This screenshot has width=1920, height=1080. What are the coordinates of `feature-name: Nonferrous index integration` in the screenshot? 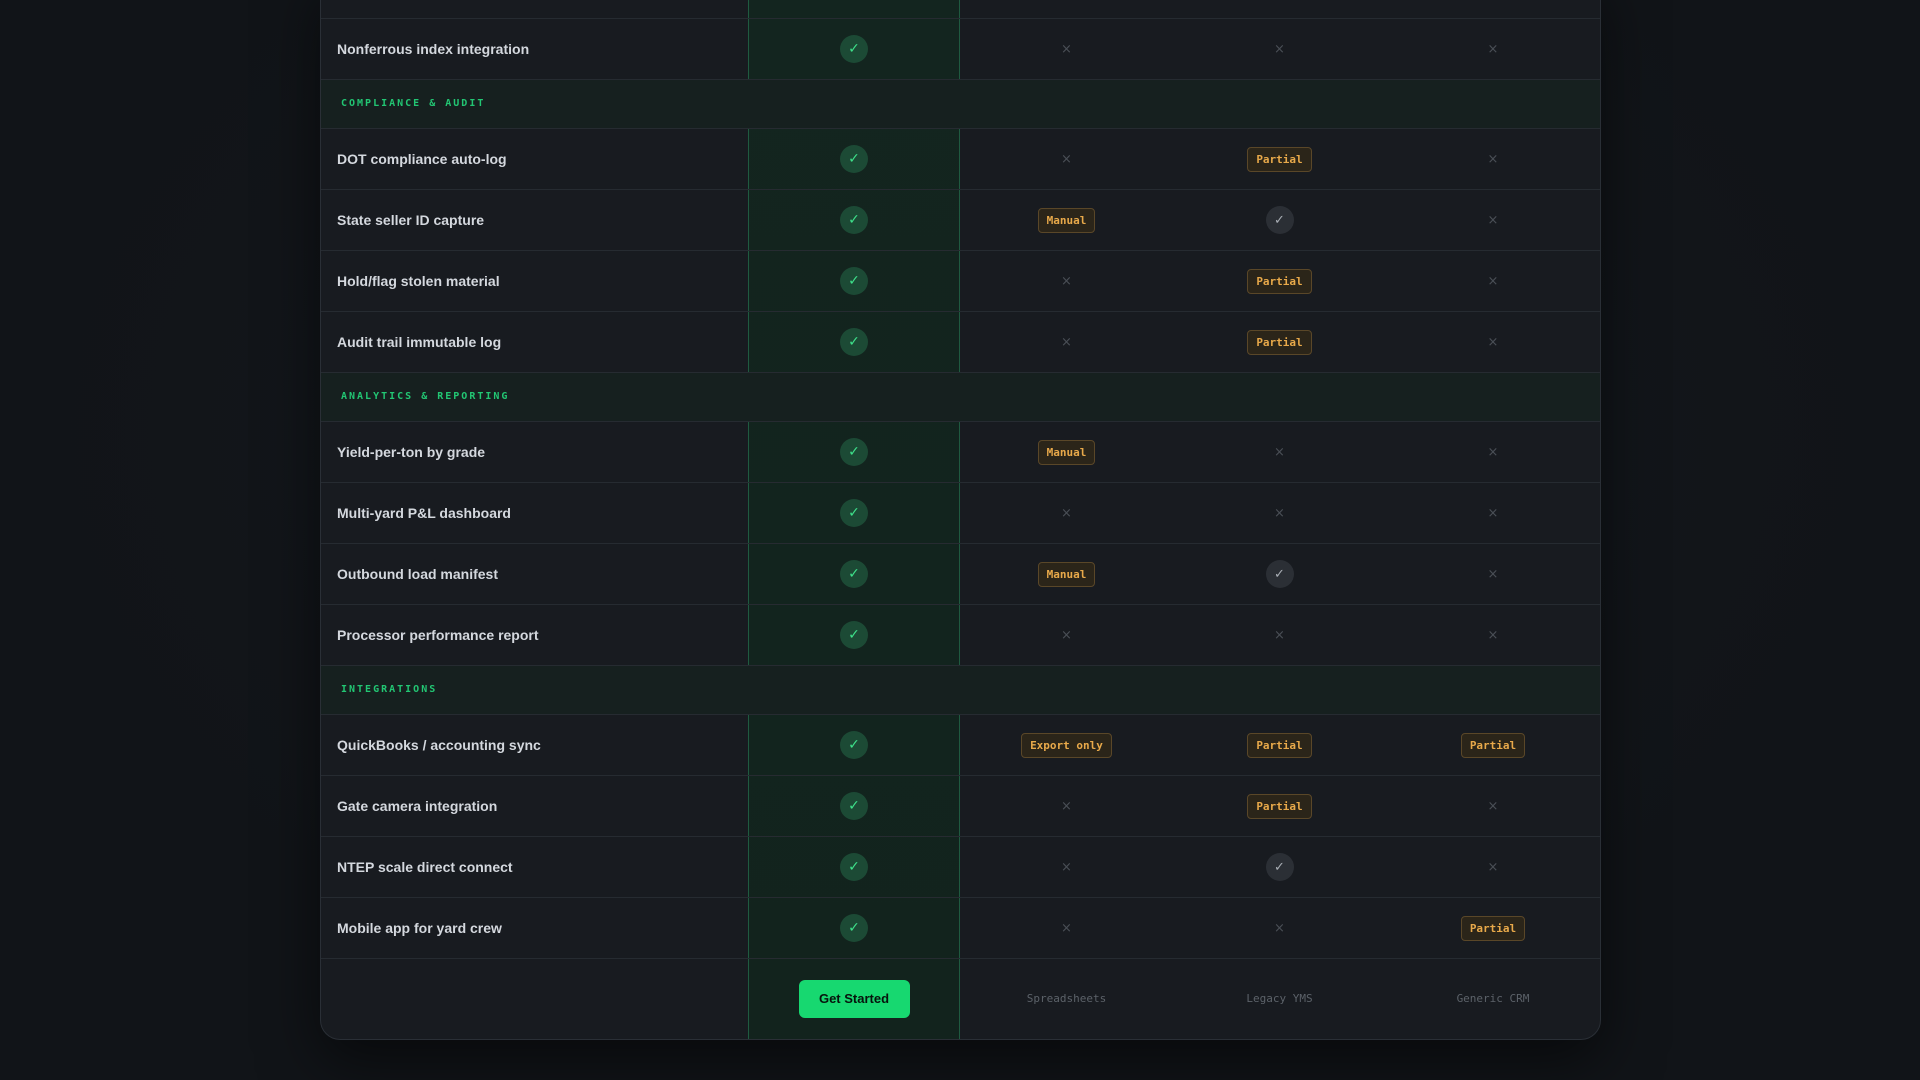 It's located at (433, 49).